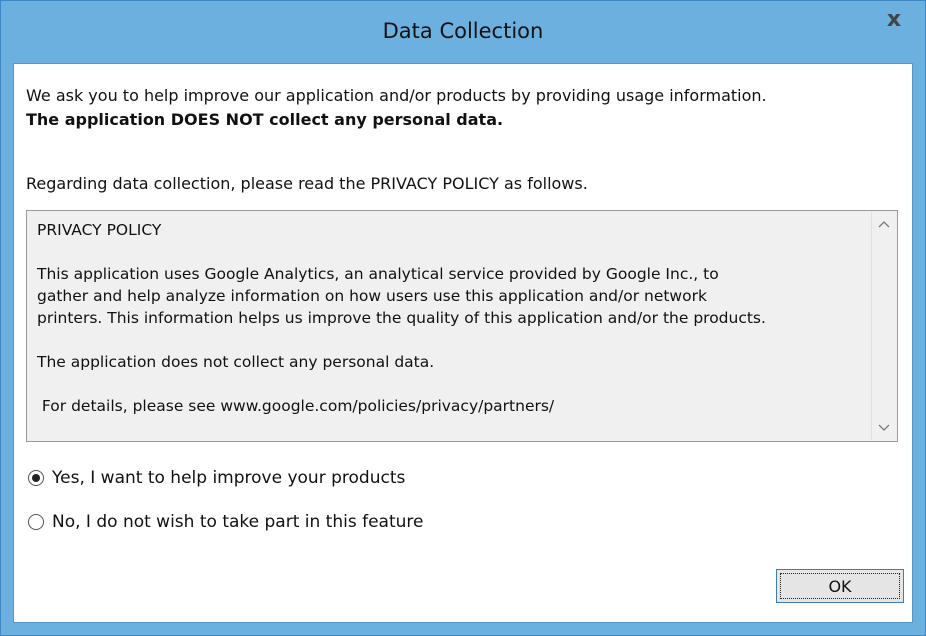 This screenshot has width=926, height=636. I want to click on scroll-track, so click(884, 326).